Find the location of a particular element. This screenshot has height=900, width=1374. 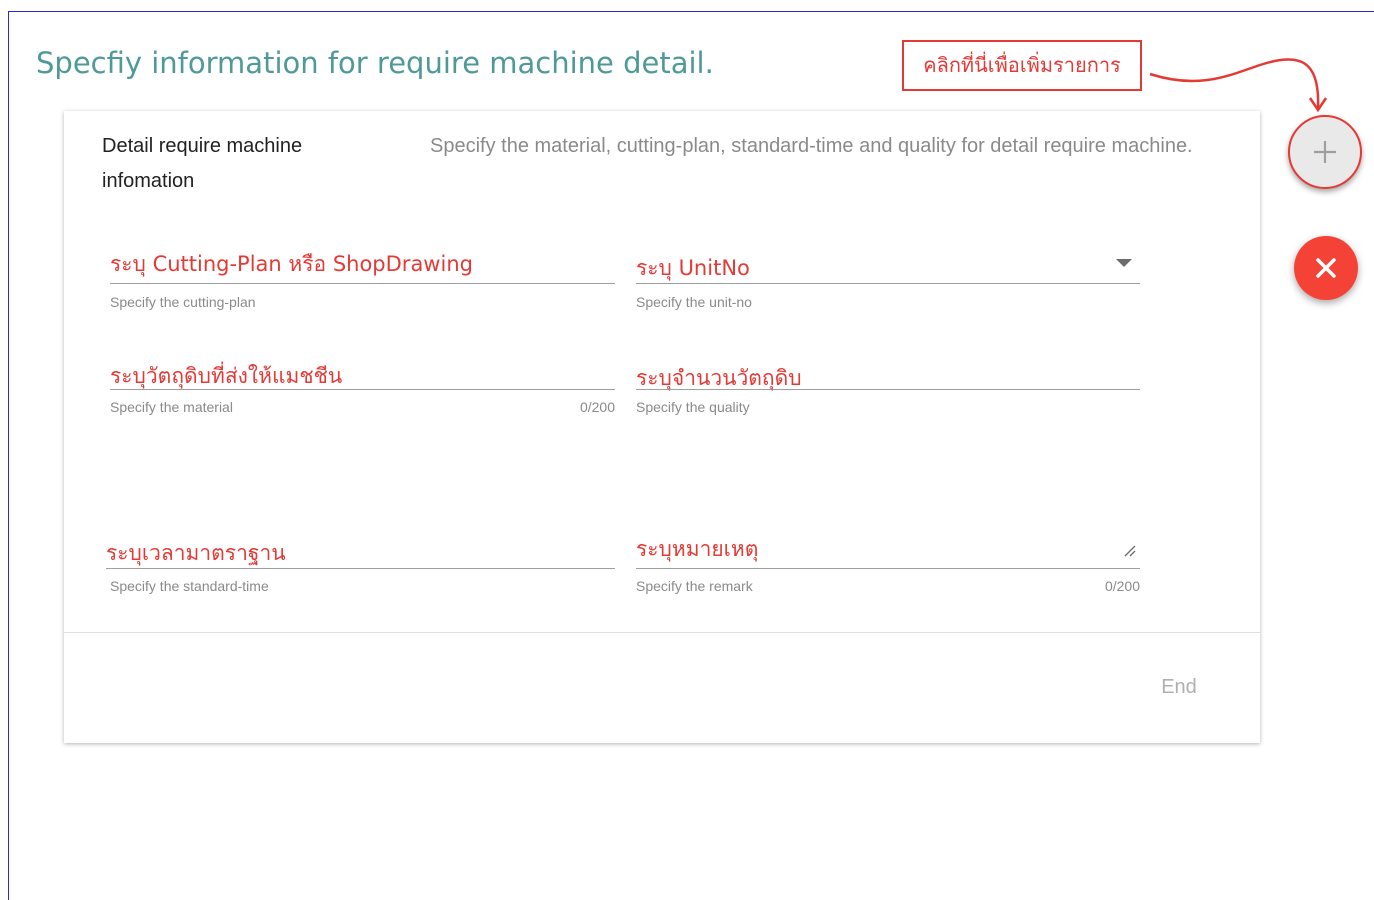

remark-field: ระบุหมายเหตุ Specify the remark 0/200 is located at coordinates (888, 566).